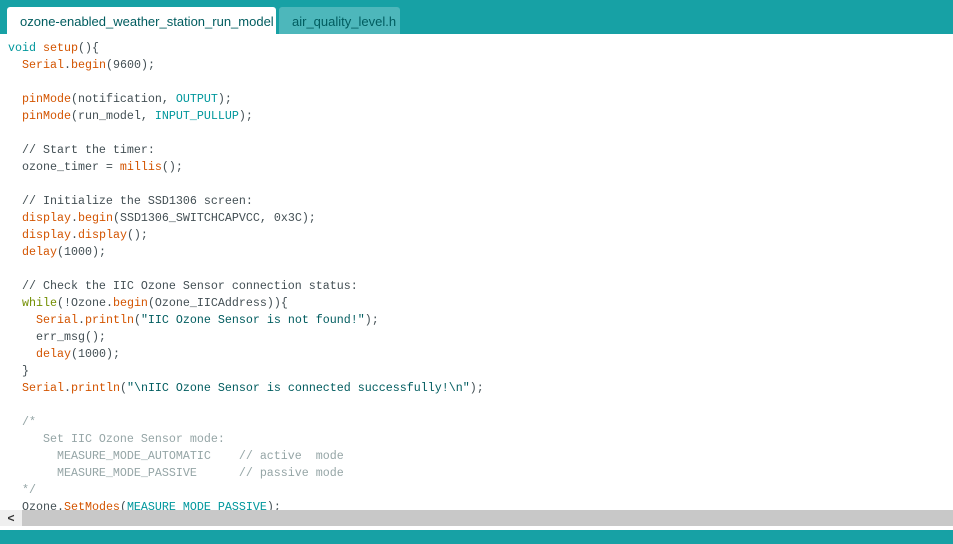 Image resolution: width=953 pixels, height=544 pixels. Describe the element at coordinates (64, 167) in the screenshot. I see `code-token: ozone_timer =` at that location.